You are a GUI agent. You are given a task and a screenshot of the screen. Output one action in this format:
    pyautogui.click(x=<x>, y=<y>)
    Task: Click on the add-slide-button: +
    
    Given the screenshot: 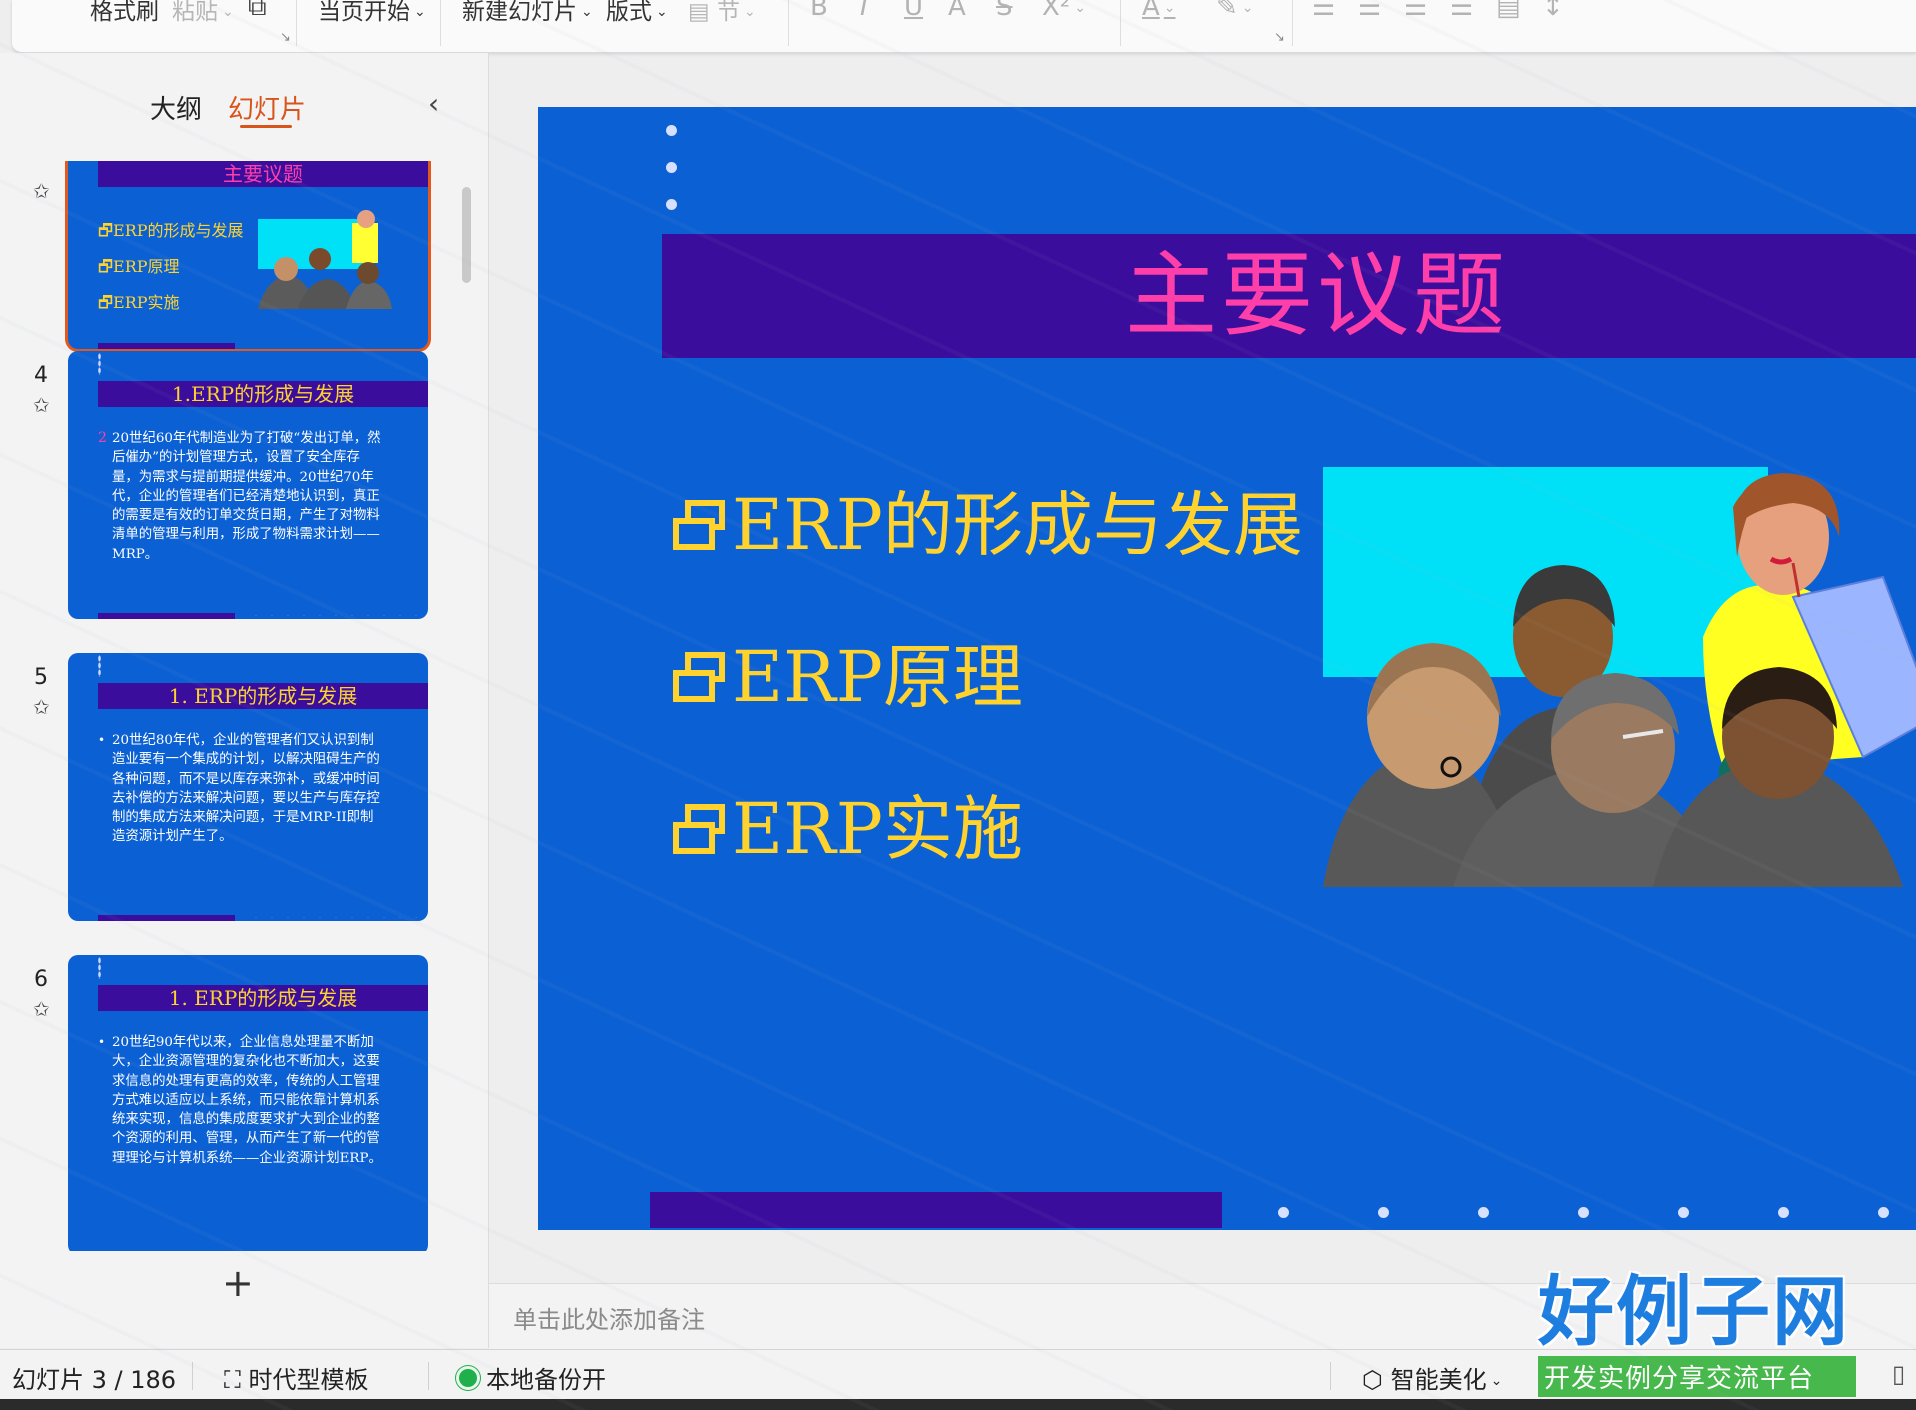 What is the action you would take?
    pyautogui.click(x=238, y=1283)
    